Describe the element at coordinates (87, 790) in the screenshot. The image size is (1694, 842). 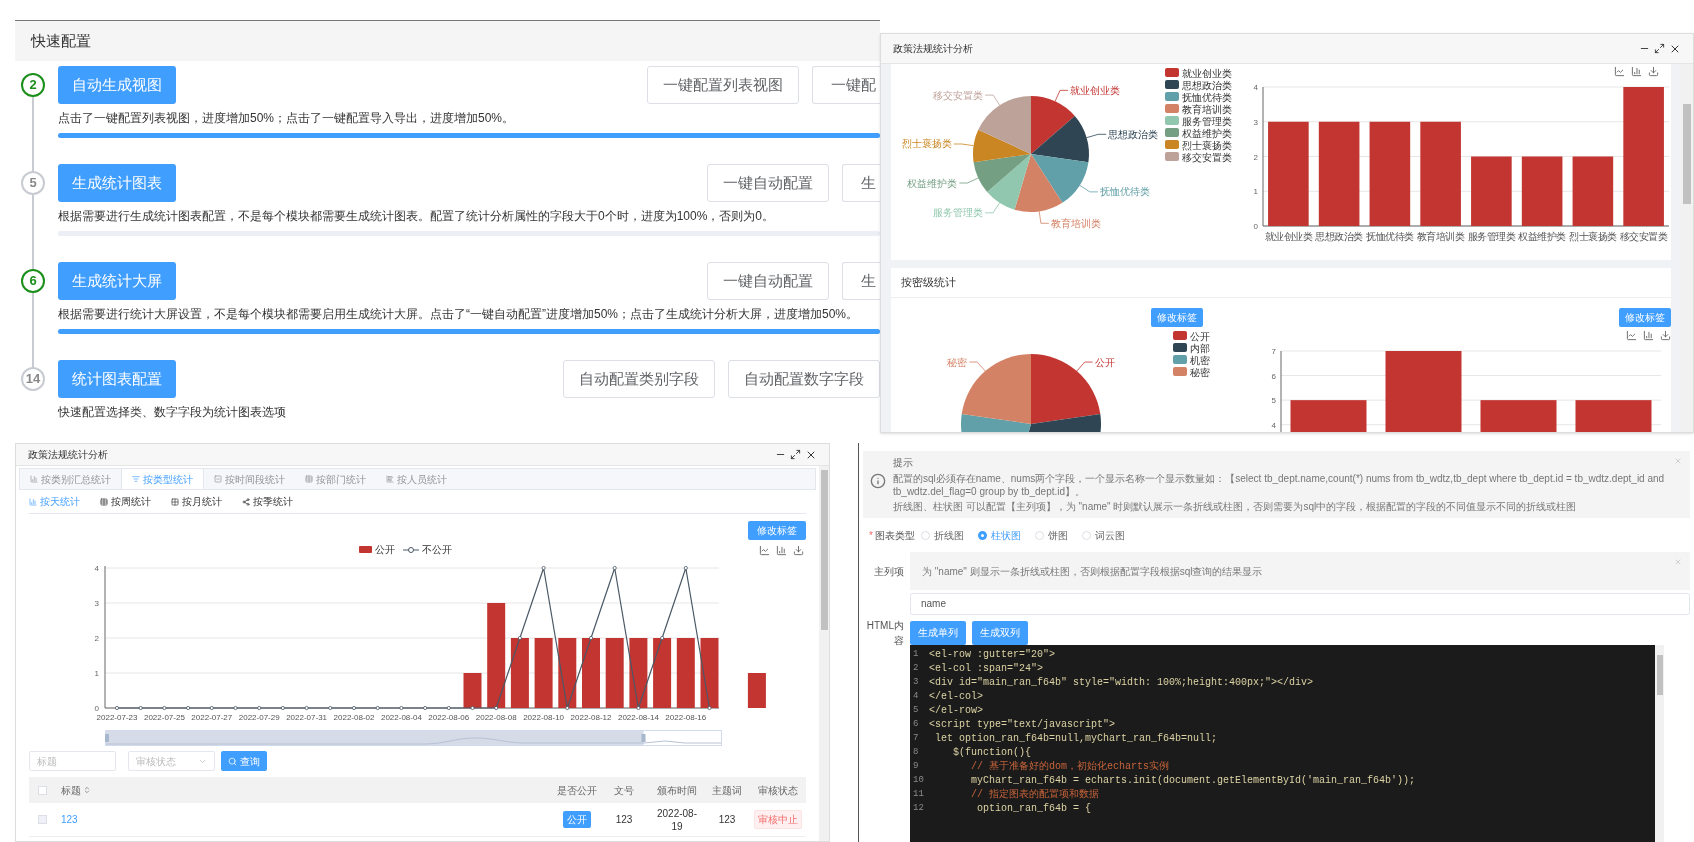
I see `sort-icon` at that location.